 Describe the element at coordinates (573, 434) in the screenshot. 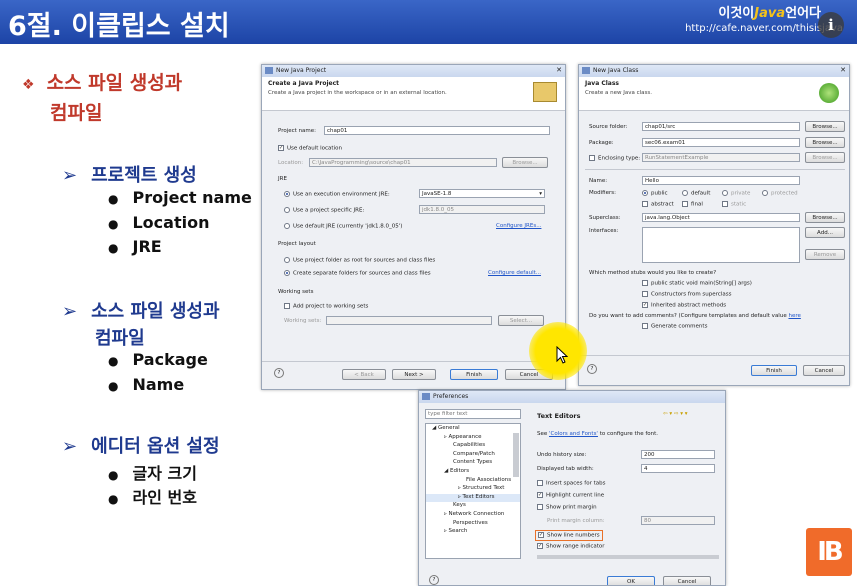

I see `colors-fonts-link: 'Colors and Fonts'` at that location.